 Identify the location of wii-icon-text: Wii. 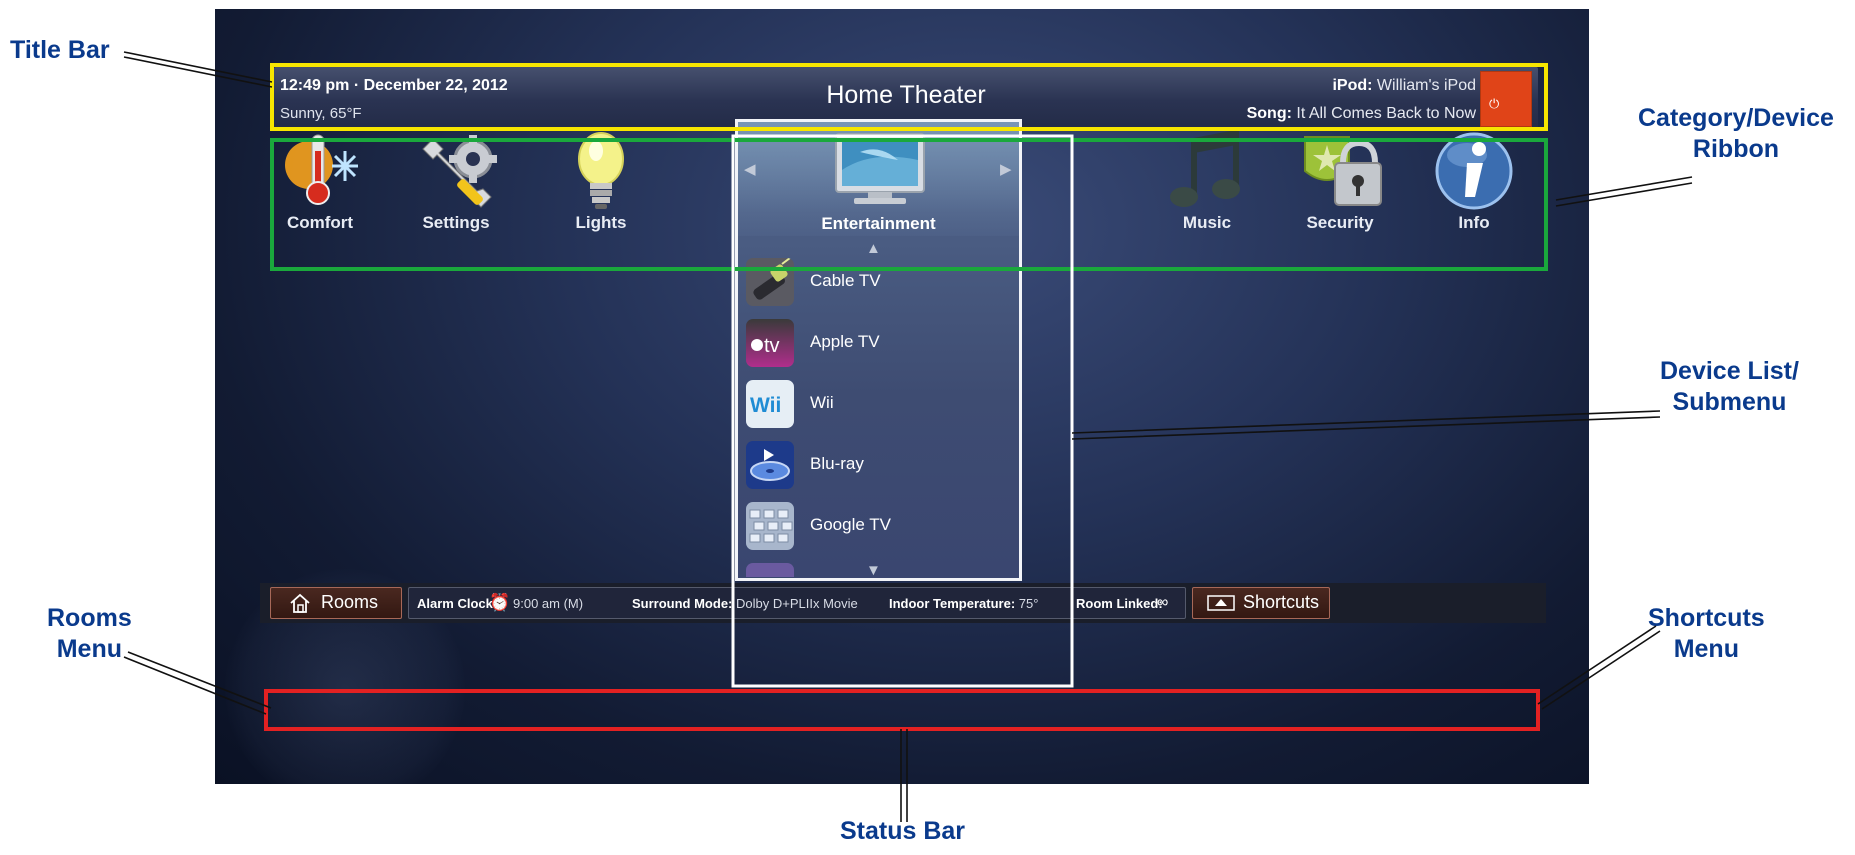
(765, 405).